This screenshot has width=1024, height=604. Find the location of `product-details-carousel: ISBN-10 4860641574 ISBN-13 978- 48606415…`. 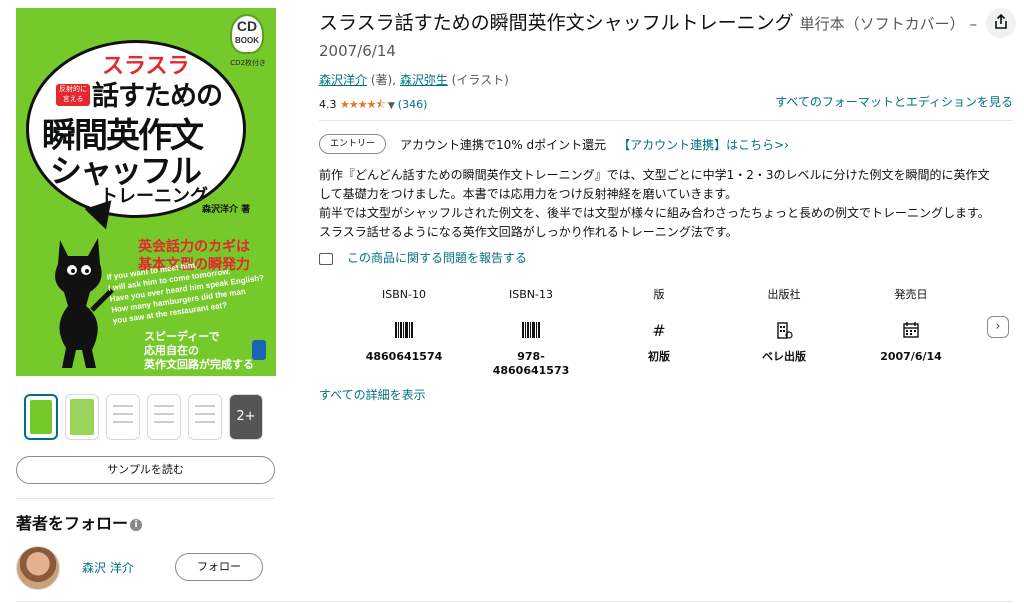

product-details-carousel: ISBN-10 4860641574 ISBN-13 978- 48606415… is located at coordinates (671, 332).